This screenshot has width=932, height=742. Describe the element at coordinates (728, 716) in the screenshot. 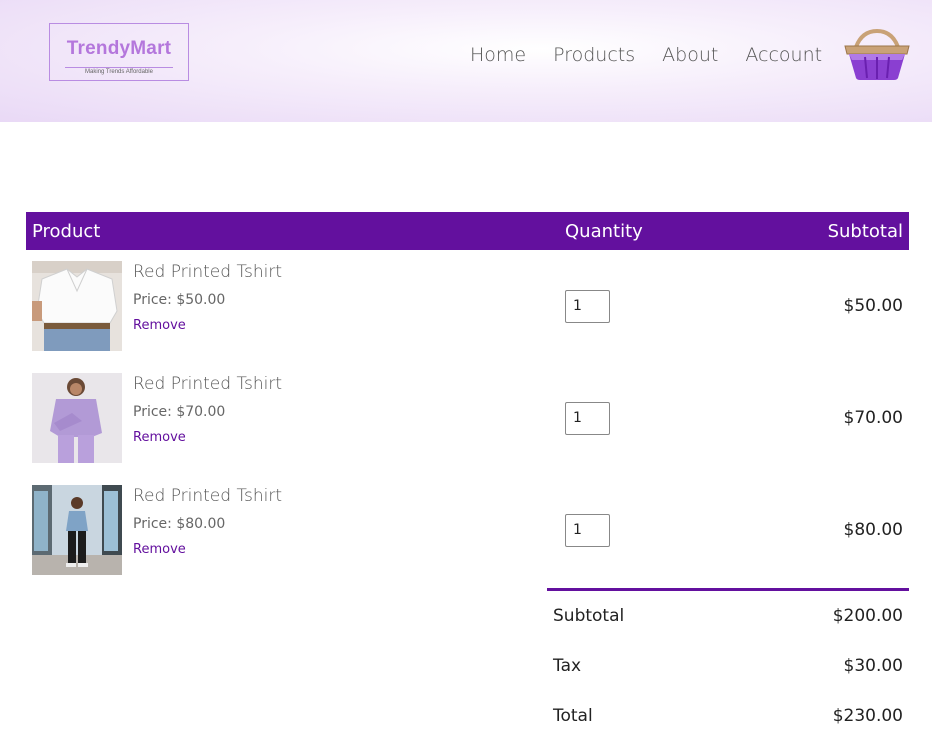

I see `totals-total-row: Total $230.00` at that location.